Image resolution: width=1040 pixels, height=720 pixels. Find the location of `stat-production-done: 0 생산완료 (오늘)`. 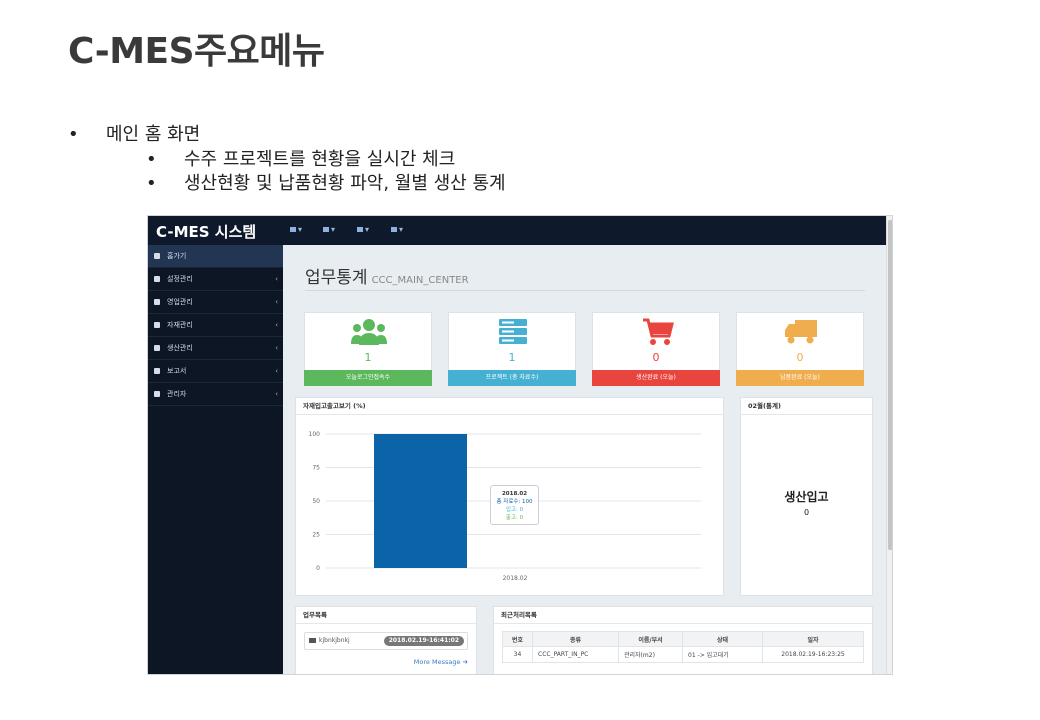

stat-production-done: 0 생산완료 (오늘) is located at coordinates (656, 349).